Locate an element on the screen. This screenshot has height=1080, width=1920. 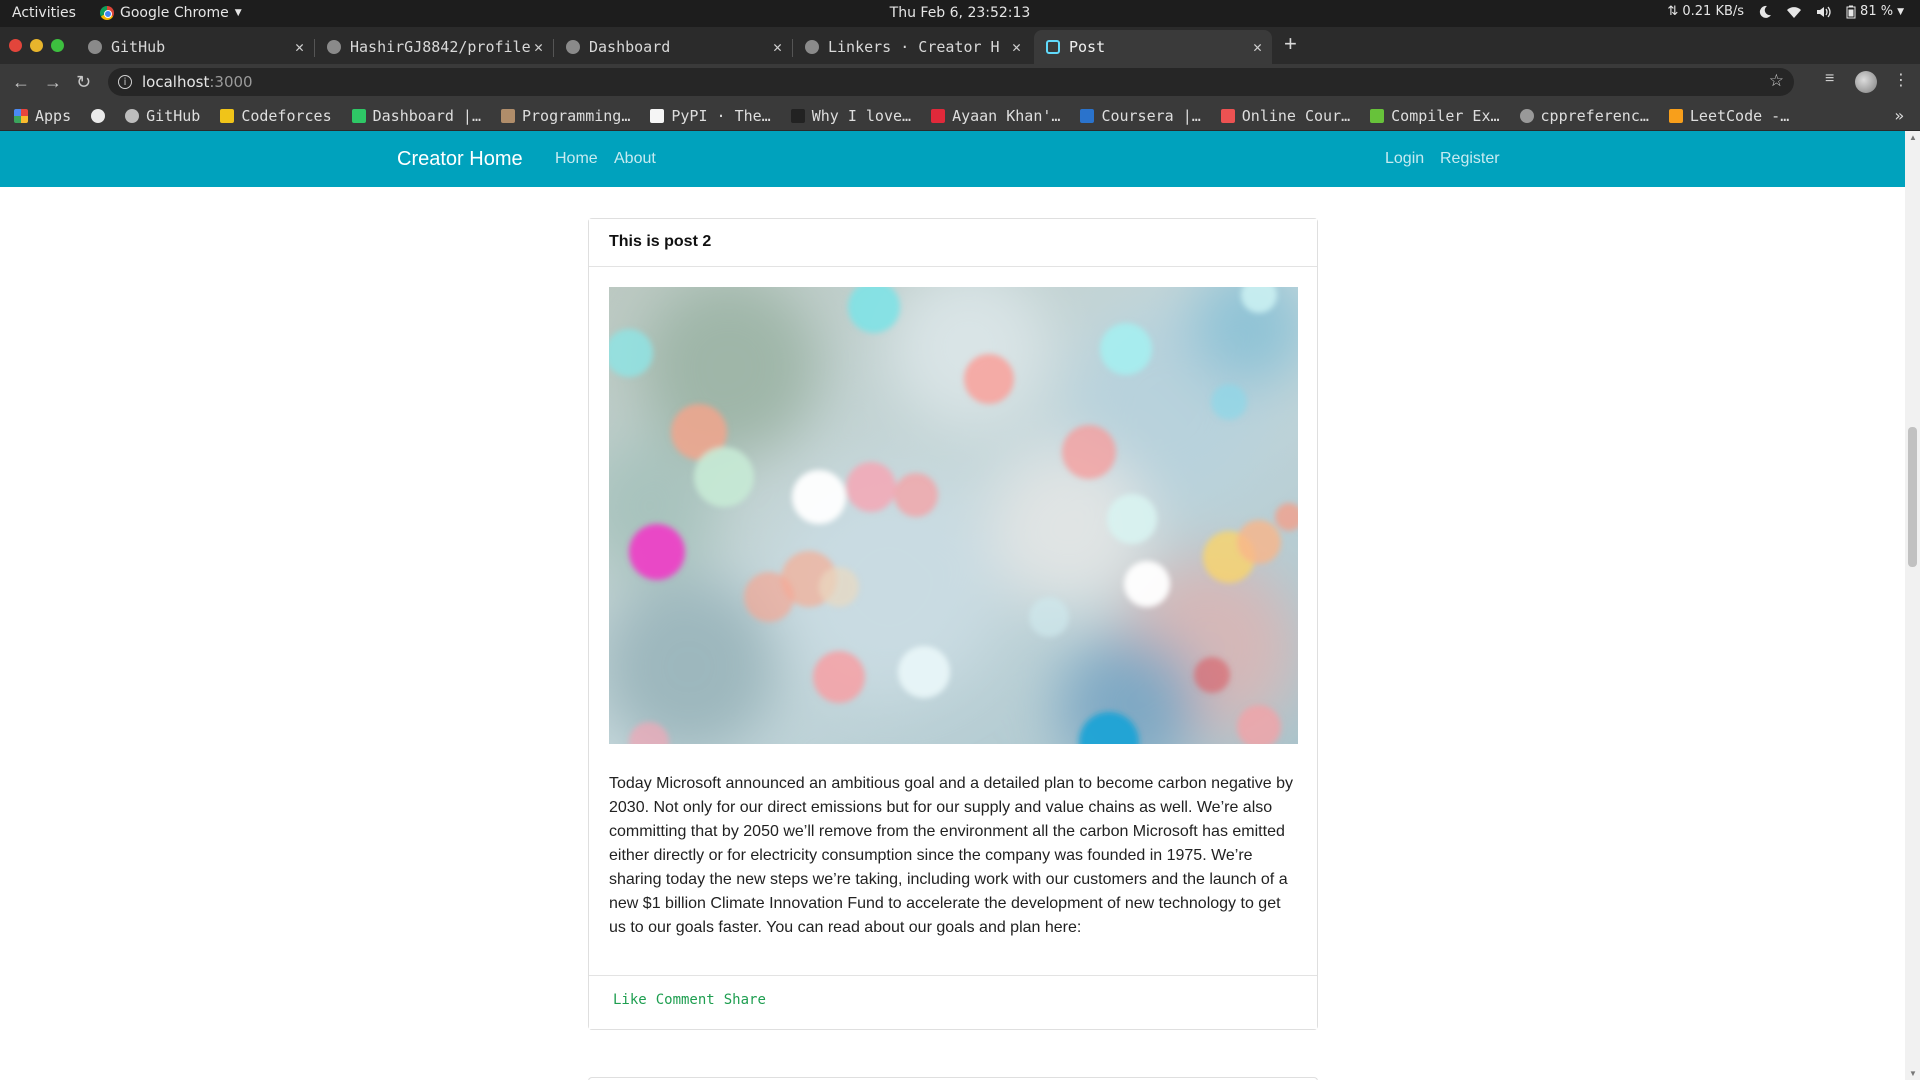
tab-github: GitHub ✕ is located at coordinates (195, 47).